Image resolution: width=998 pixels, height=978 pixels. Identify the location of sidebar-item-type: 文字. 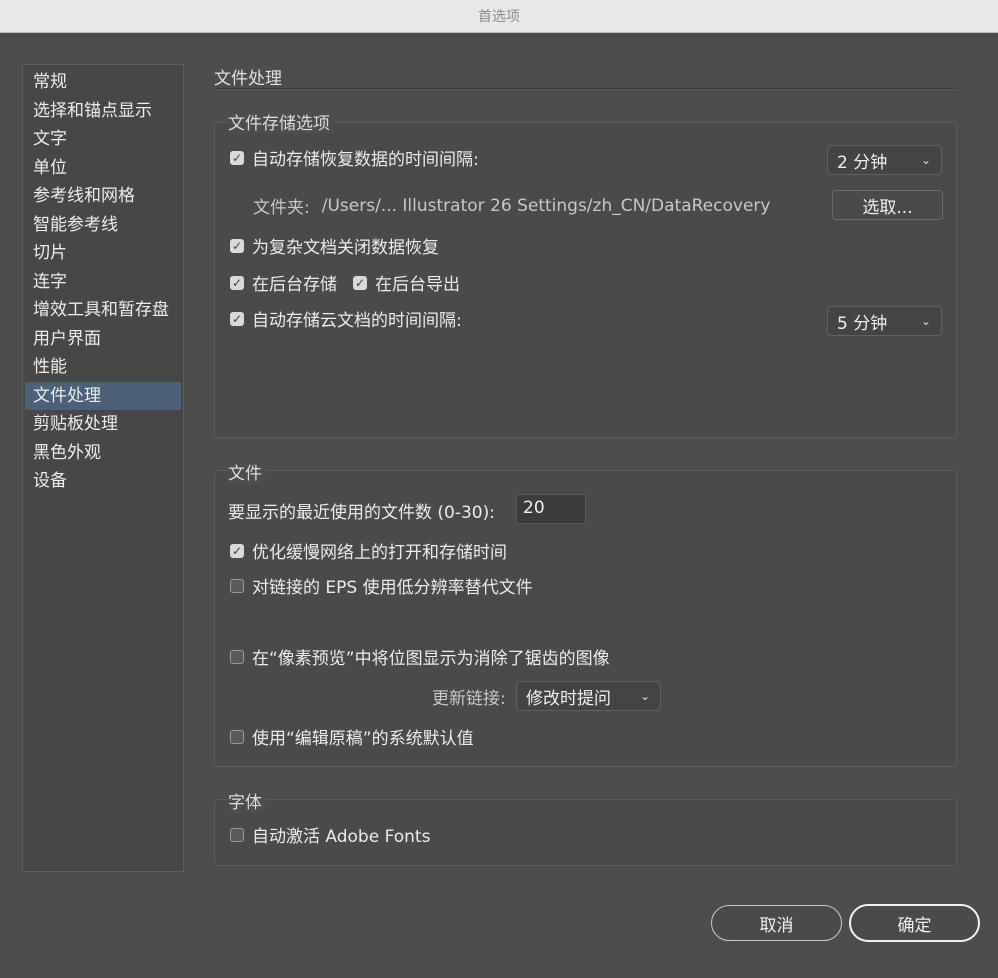
(103, 139).